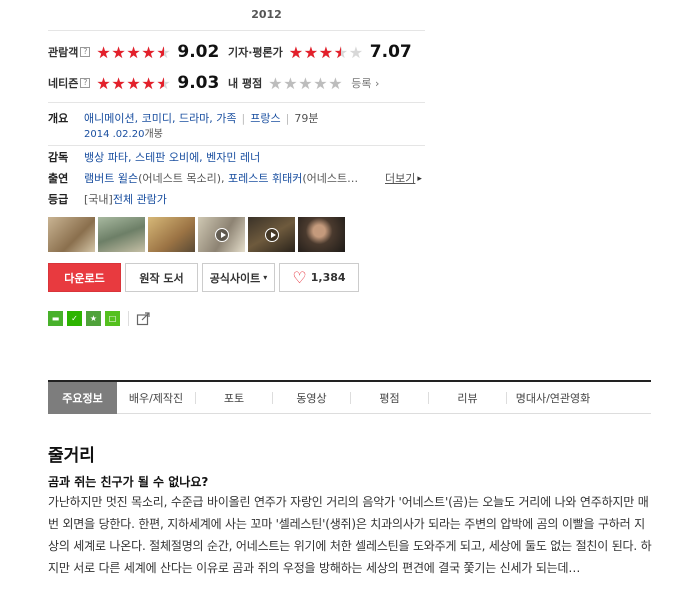  I want to click on release-date-link: 2014 .02.20, so click(114, 135).